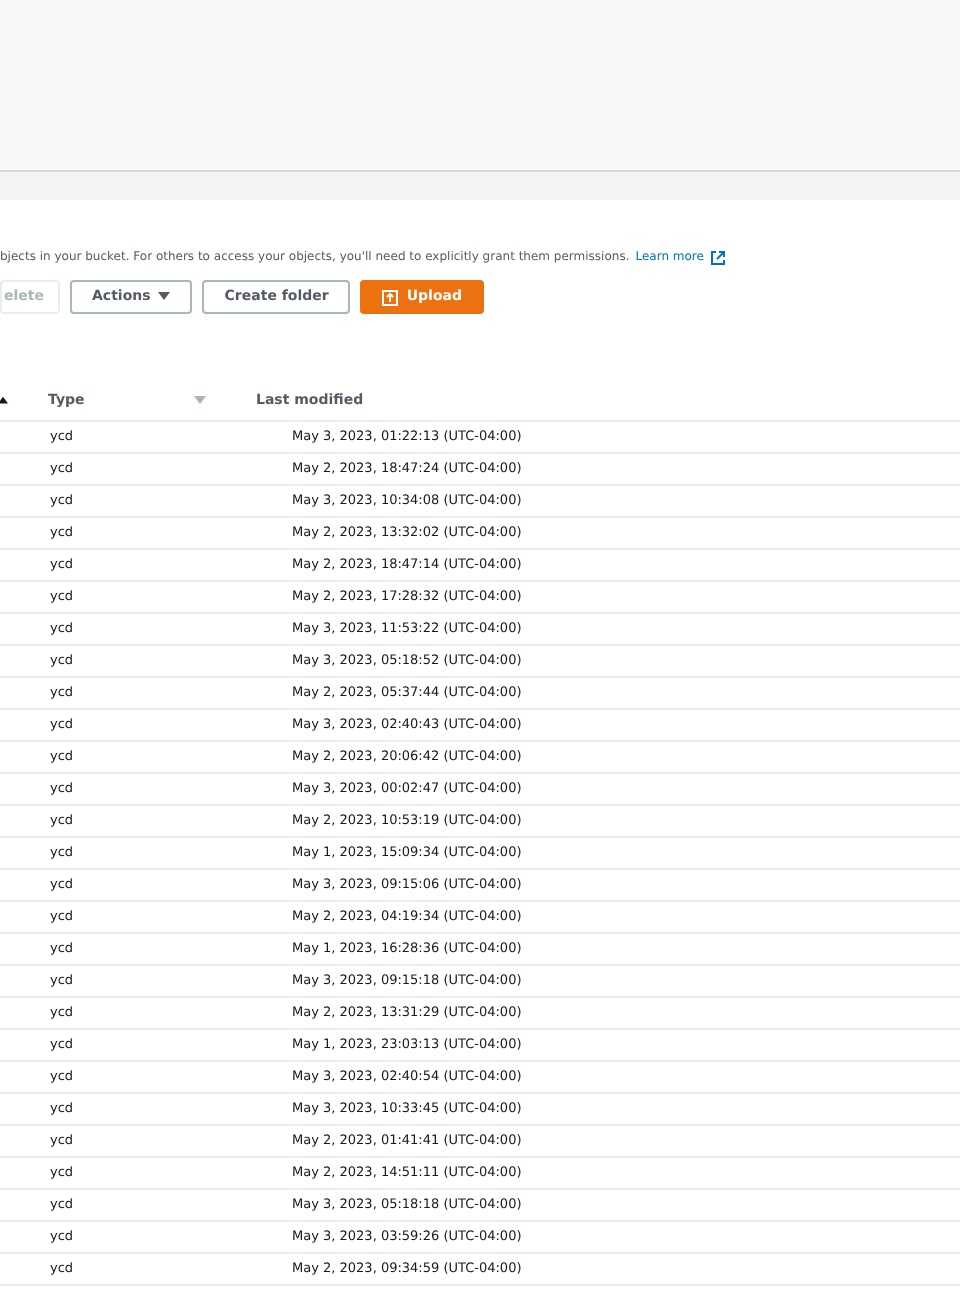  Describe the element at coordinates (717, 257) in the screenshot. I see `external-link-icon` at that location.